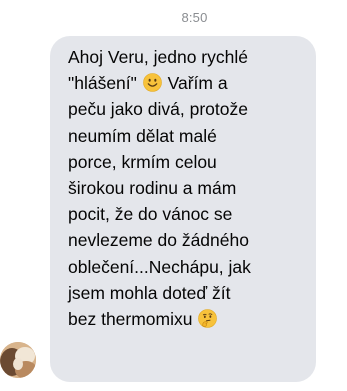 The height and width of the screenshot is (391, 347). What do you see at coordinates (194, 17) in the screenshot?
I see `message-timestamp: 8:50` at bounding box center [194, 17].